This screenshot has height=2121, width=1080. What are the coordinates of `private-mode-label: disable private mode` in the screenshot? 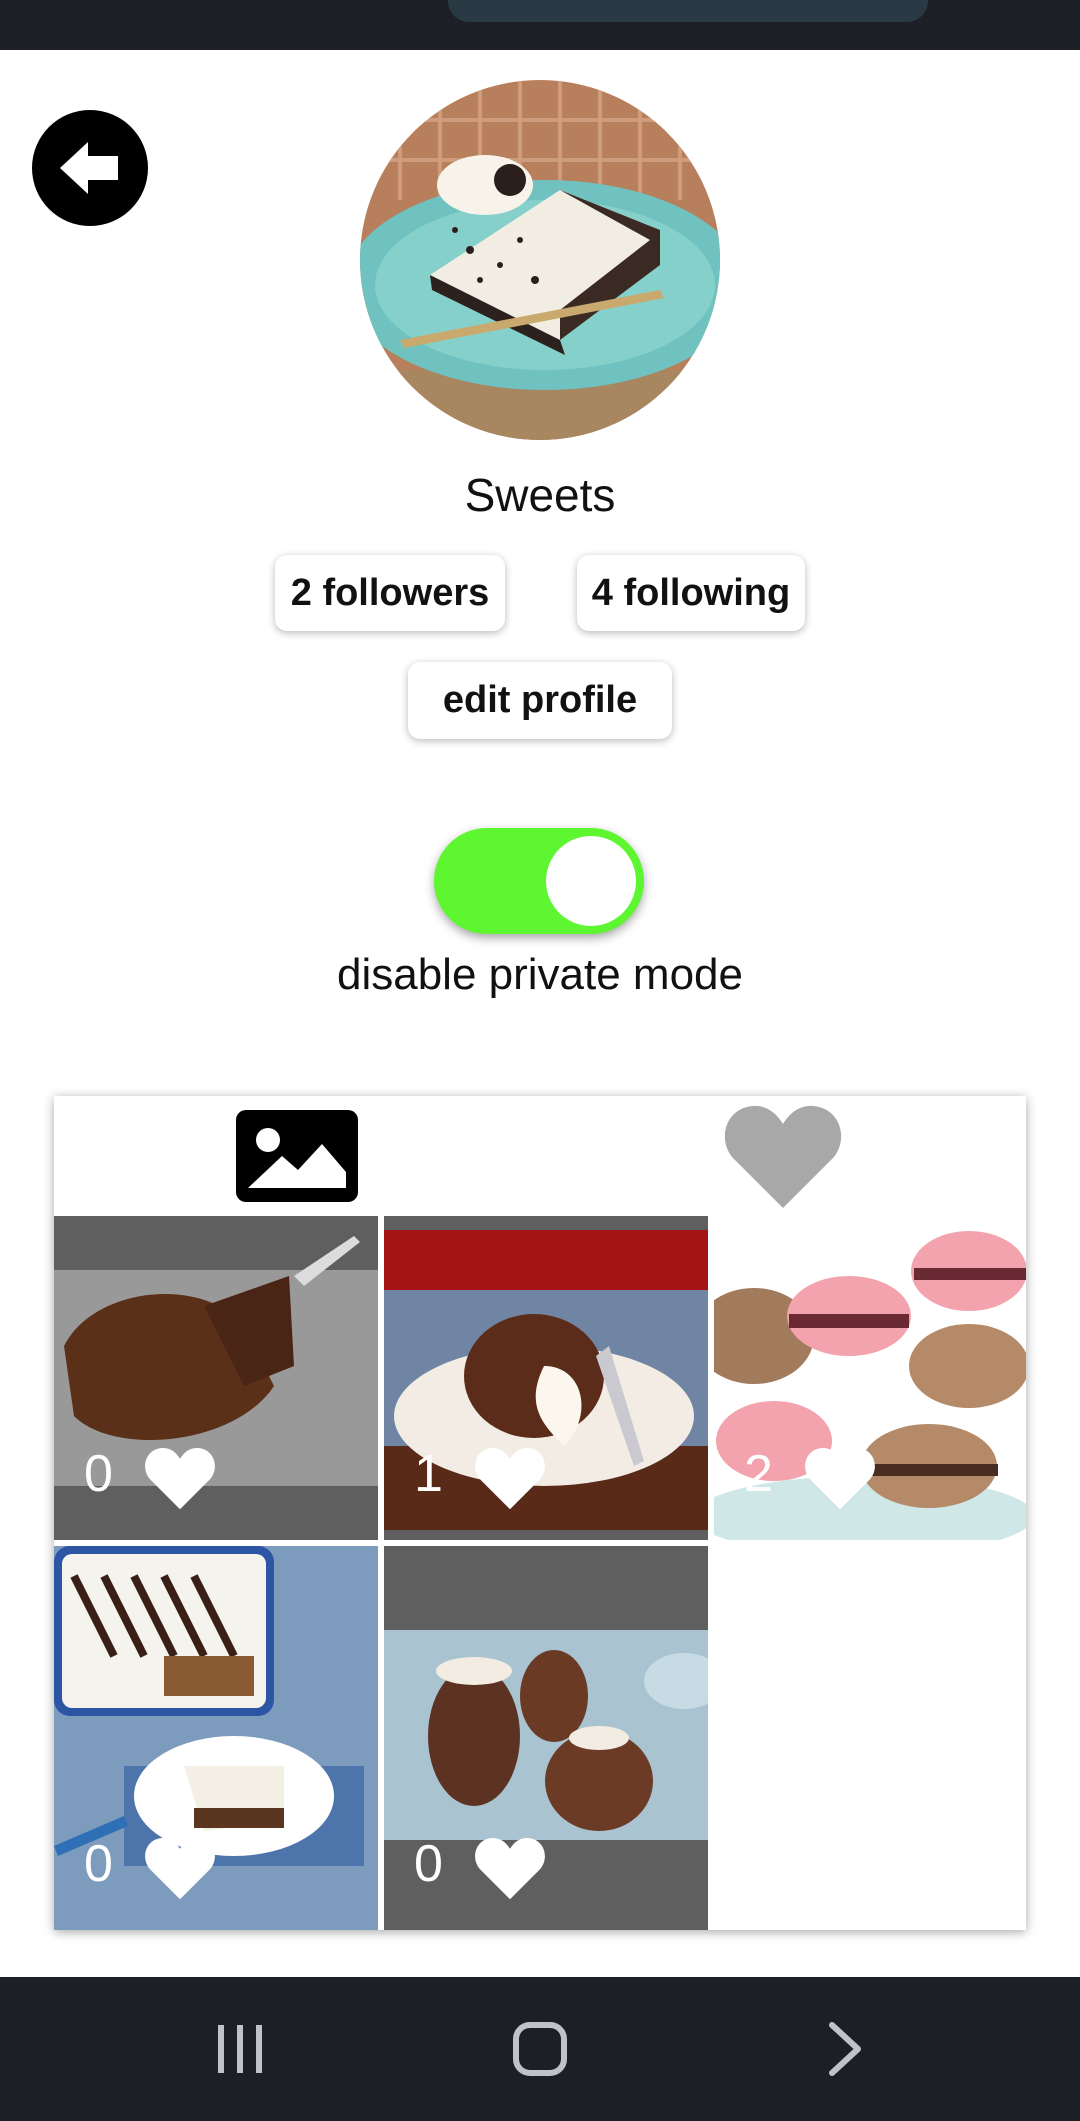 It's located at (539, 974).